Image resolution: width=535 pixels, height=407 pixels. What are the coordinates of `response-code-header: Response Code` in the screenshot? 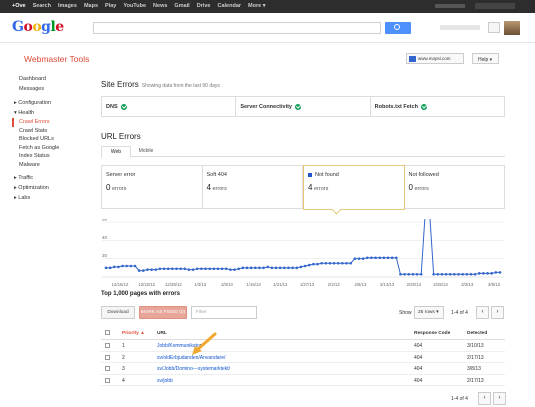 It's located at (432, 333).